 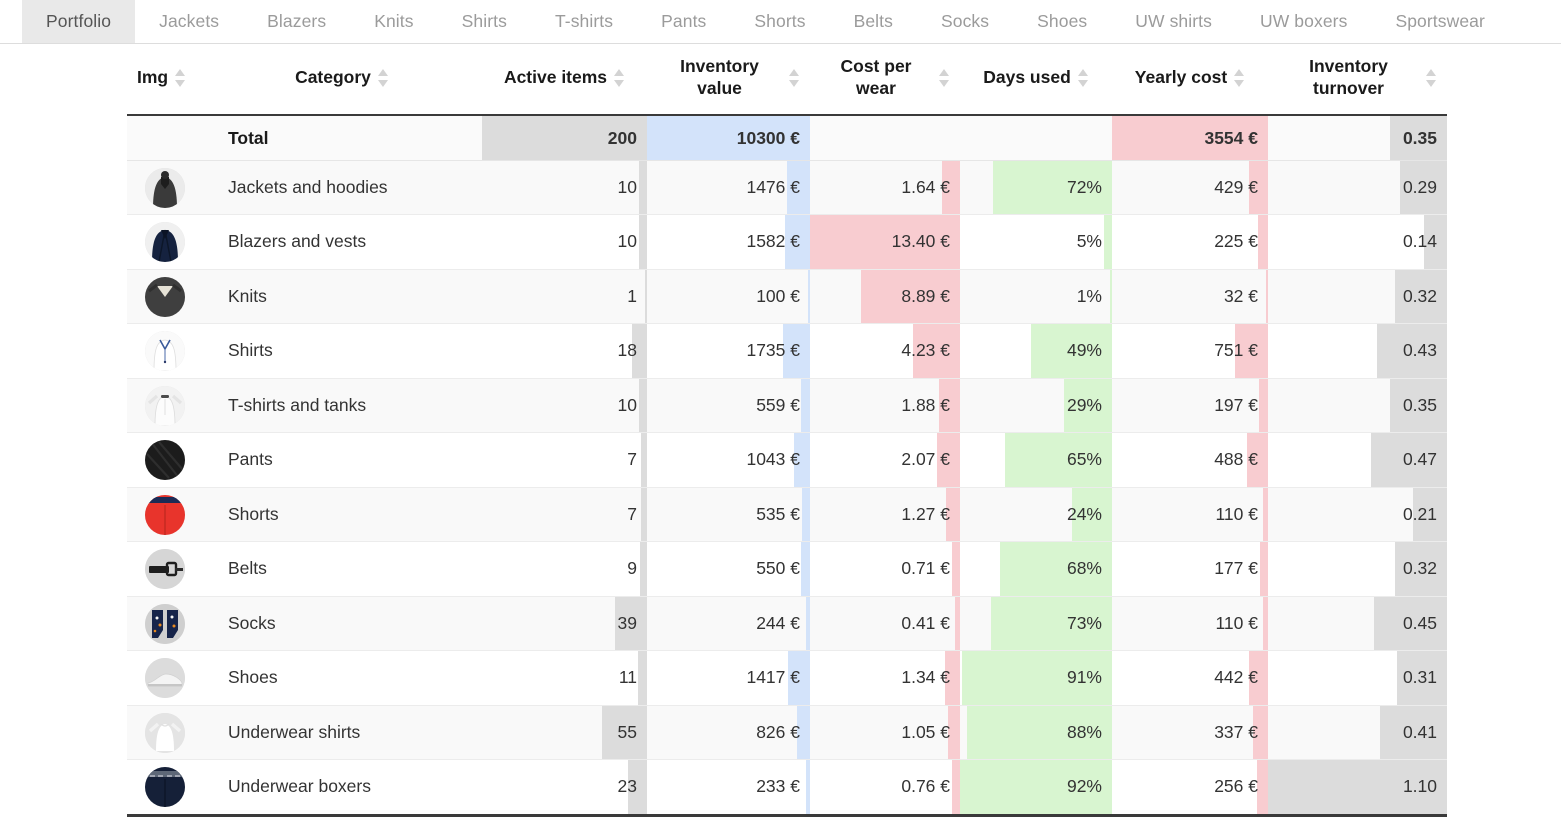 What do you see at coordinates (164, 351) in the screenshot?
I see `shirt-thumb` at bounding box center [164, 351].